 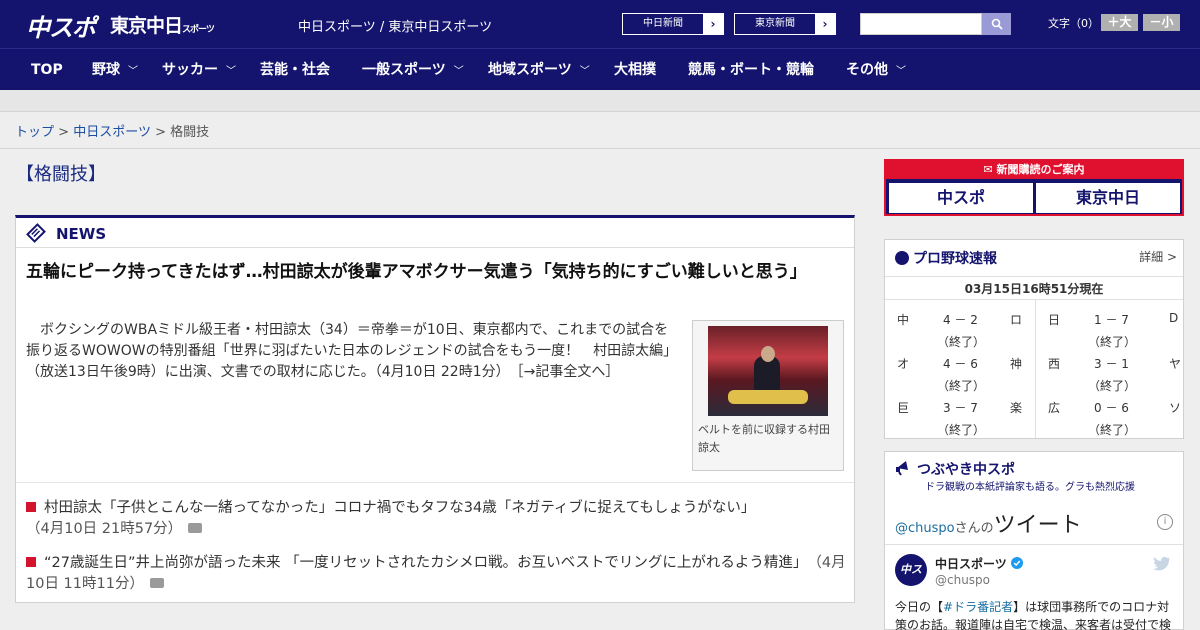 What do you see at coordinates (921, 24) in the screenshot?
I see `search-input` at bounding box center [921, 24].